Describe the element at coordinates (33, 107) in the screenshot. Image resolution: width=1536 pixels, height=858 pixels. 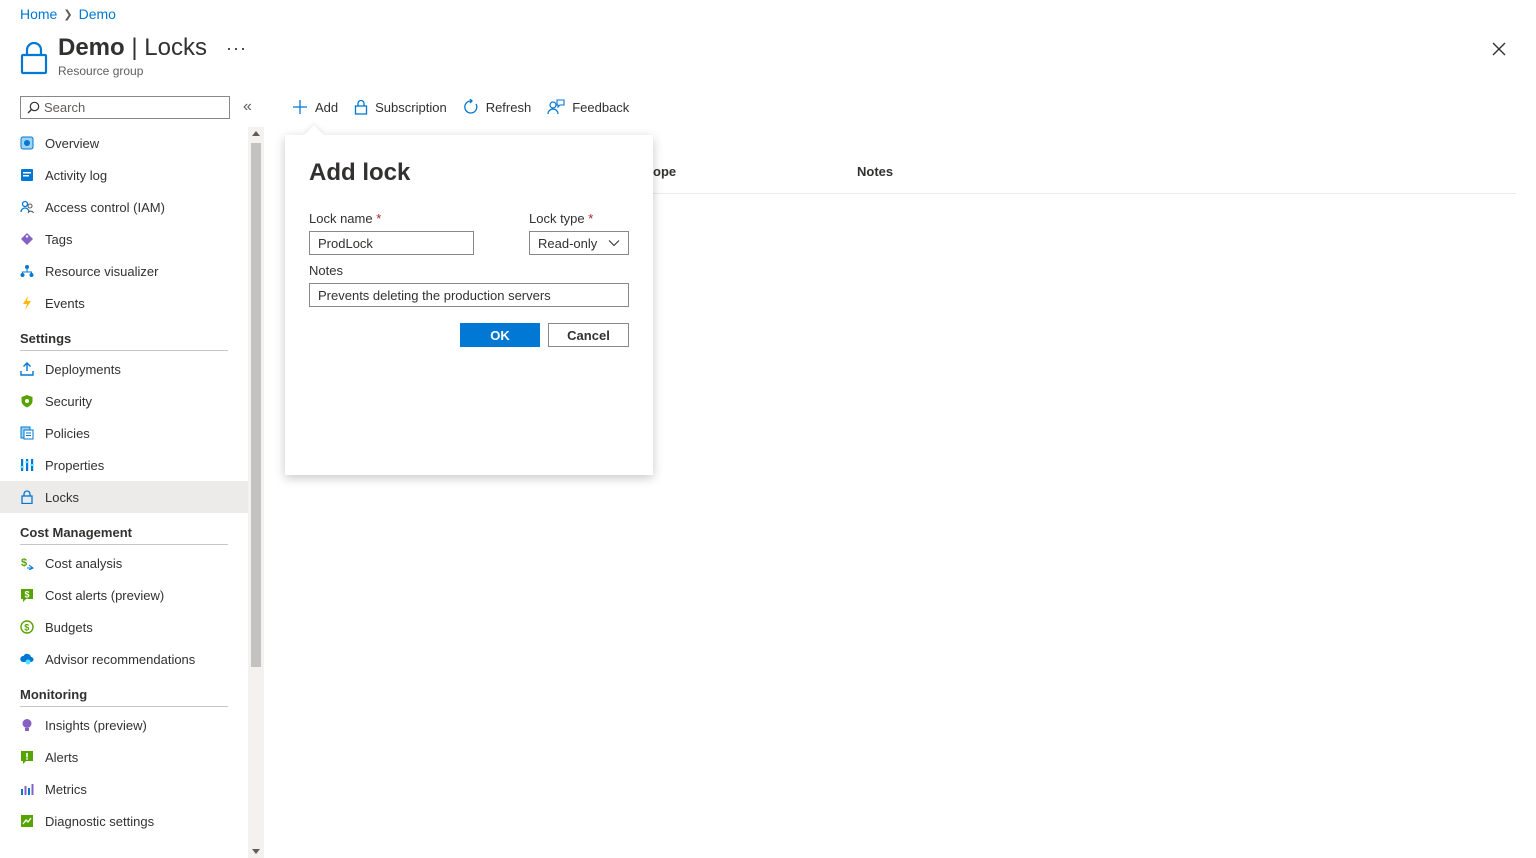
I see `search-icon` at that location.